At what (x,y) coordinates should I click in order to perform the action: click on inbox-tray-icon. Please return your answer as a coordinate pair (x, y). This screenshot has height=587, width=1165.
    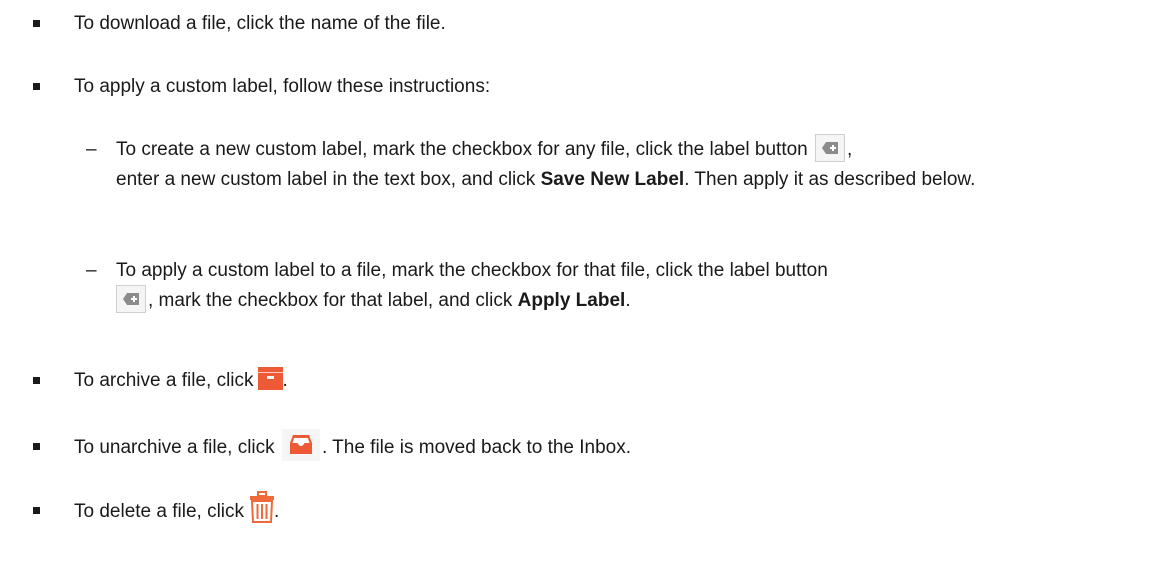
    Looking at the image, I should click on (300, 445).